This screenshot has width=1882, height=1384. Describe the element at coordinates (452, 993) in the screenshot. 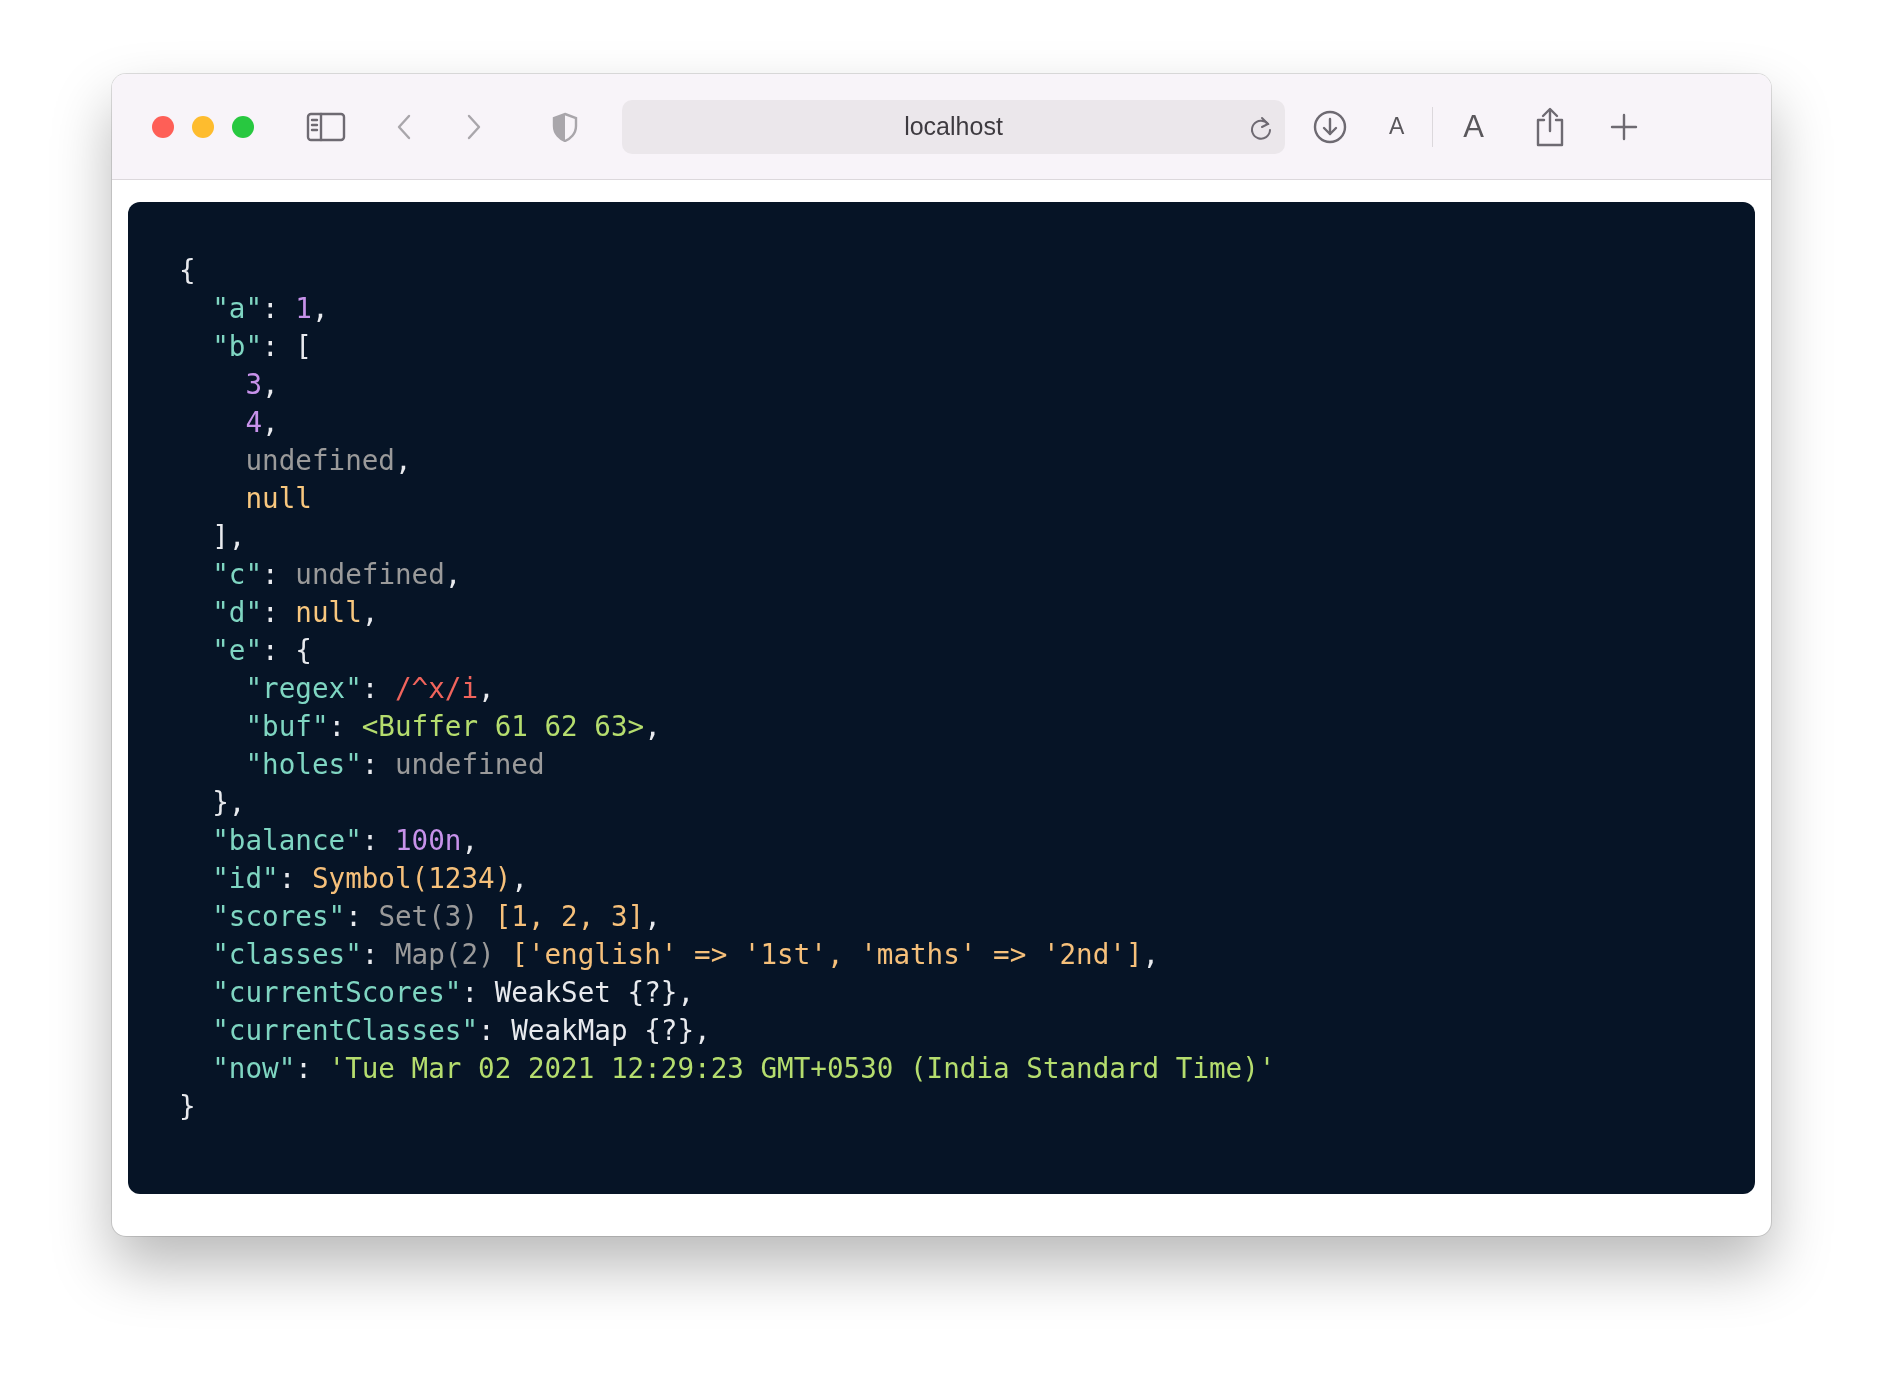

I see `code-line: "currentScores": WeakSet {?},` at that location.